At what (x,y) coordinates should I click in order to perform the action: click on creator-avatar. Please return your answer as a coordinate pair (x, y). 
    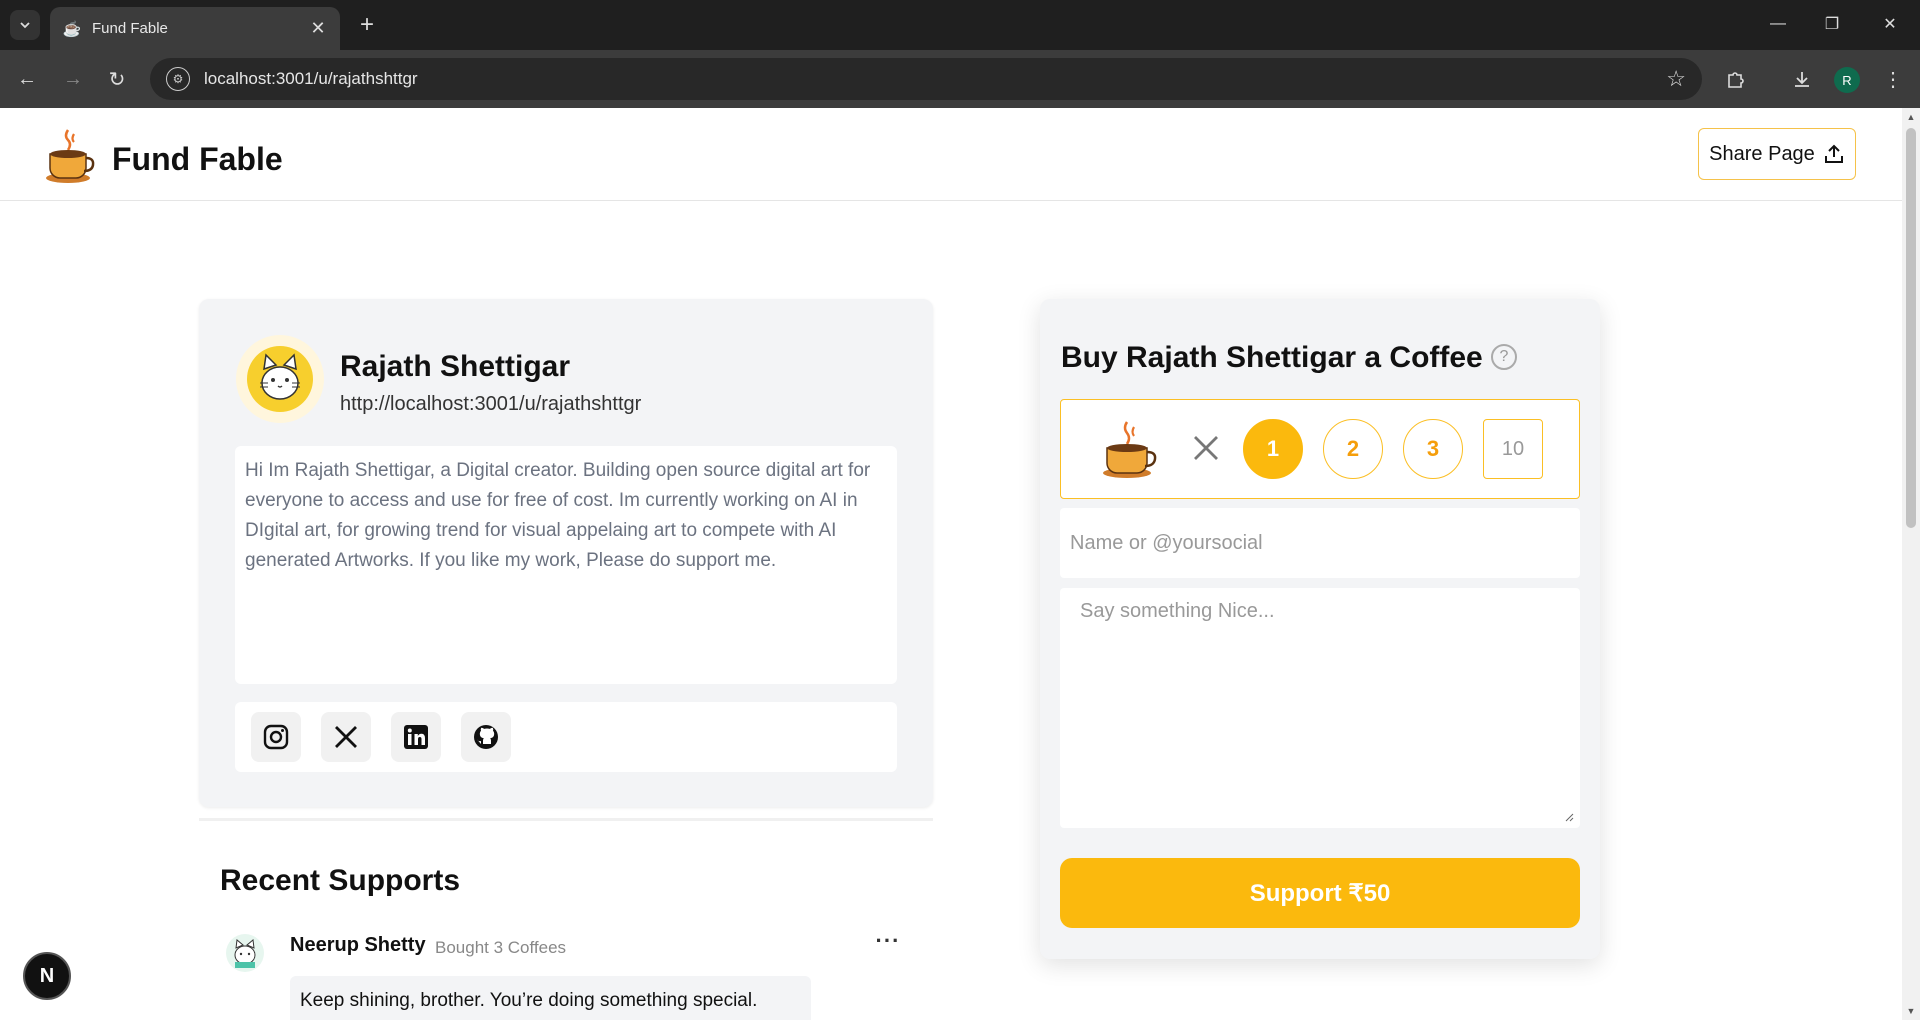
    Looking at the image, I should click on (280, 379).